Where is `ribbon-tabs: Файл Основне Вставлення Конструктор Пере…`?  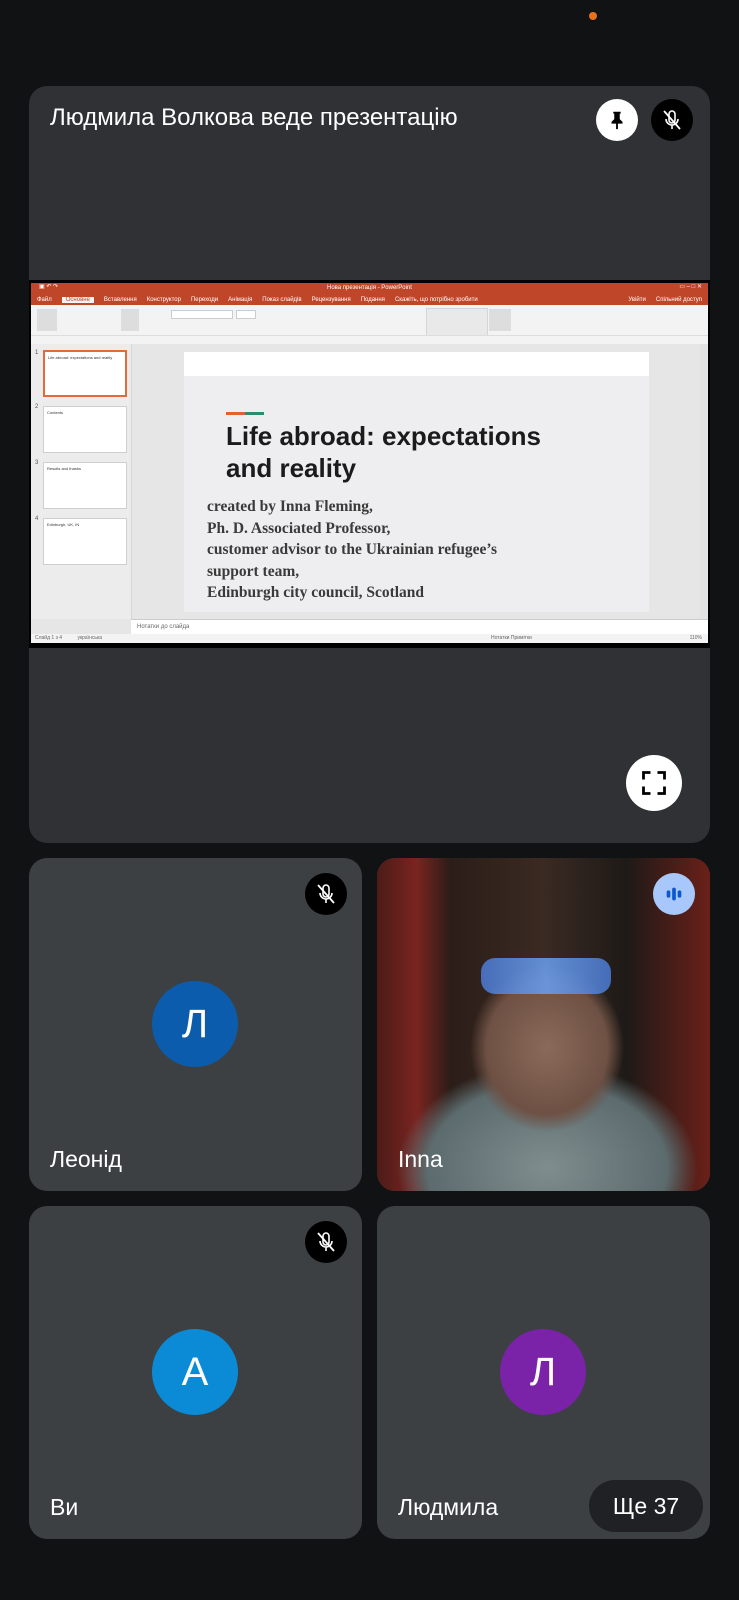 ribbon-tabs: Файл Основне Вставлення Конструктор Пере… is located at coordinates (369, 299).